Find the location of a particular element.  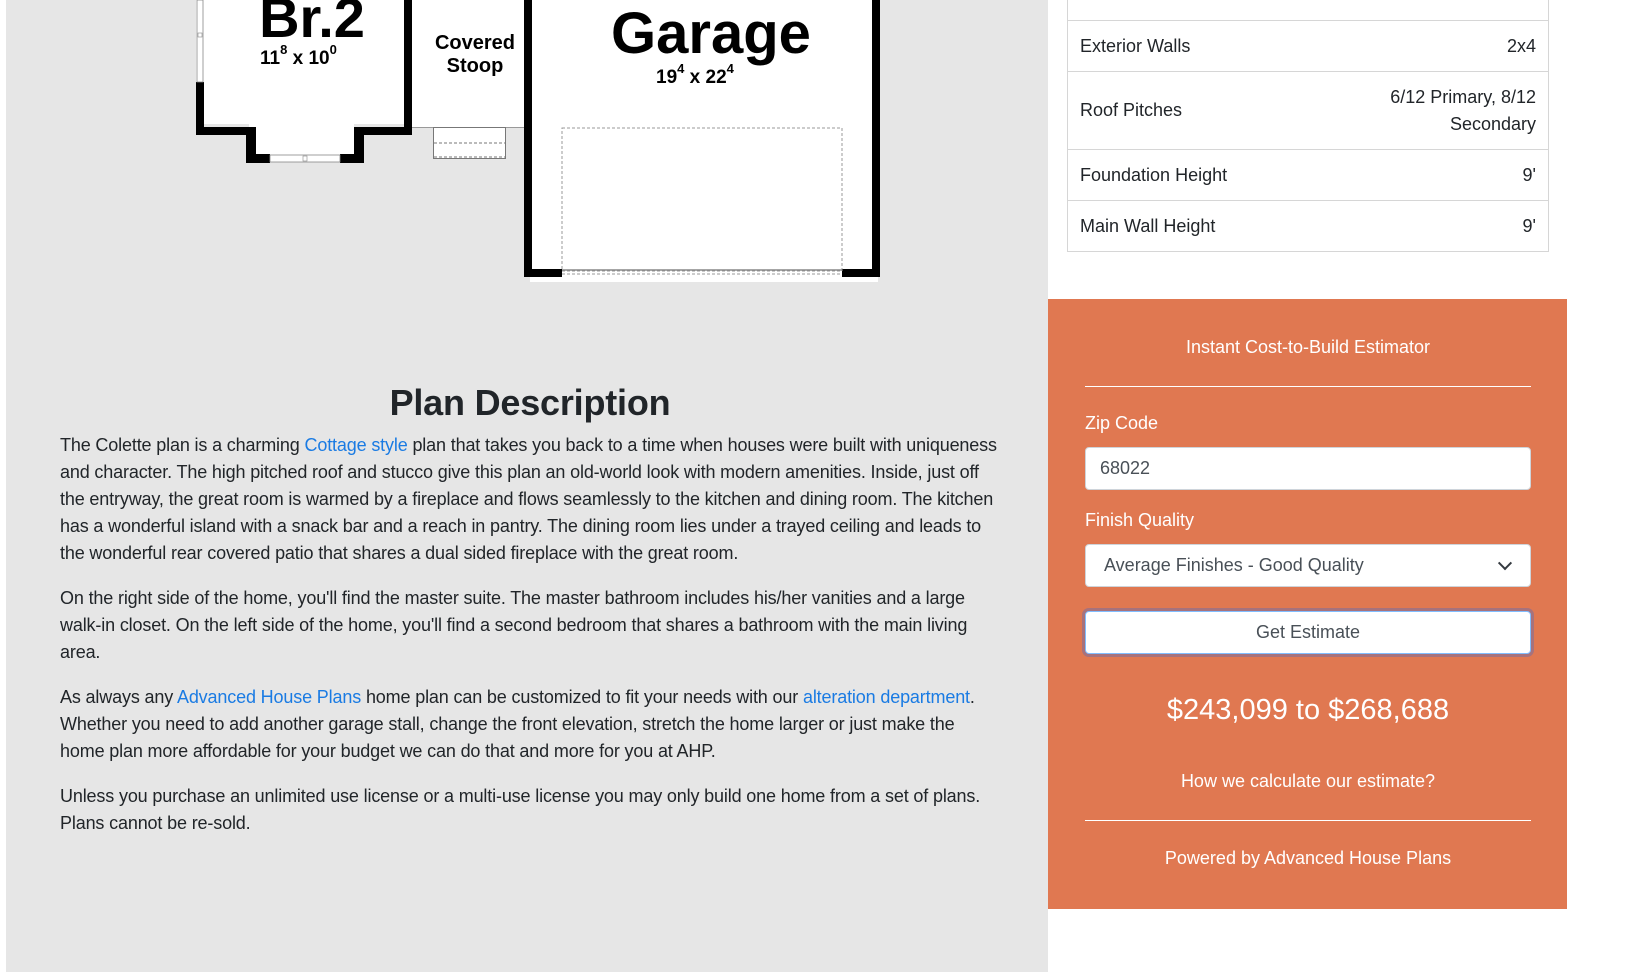

finish-quality-select: Average Finishes - Good Quality is located at coordinates (1308, 565).